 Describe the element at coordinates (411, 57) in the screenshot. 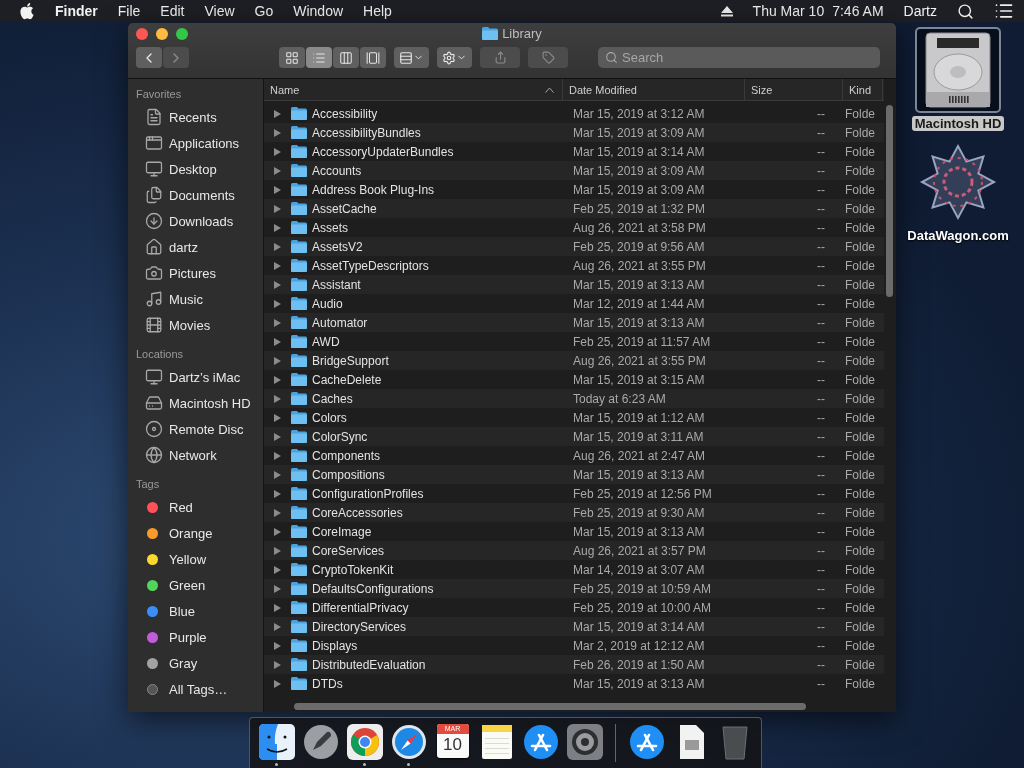

I see `group-button` at that location.